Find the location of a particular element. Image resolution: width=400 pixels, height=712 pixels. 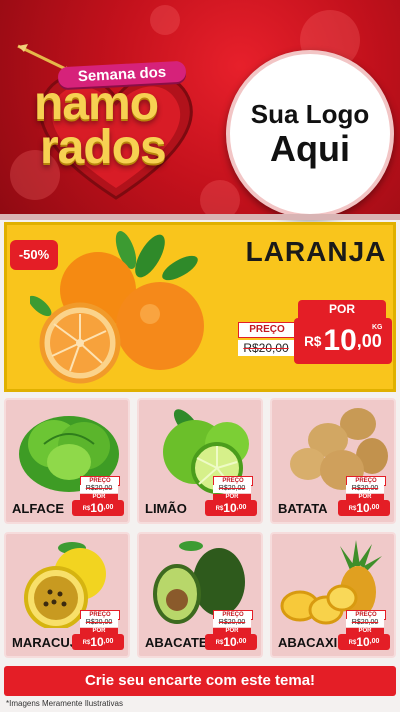

price-por-label: POR is located at coordinates (342, 309).